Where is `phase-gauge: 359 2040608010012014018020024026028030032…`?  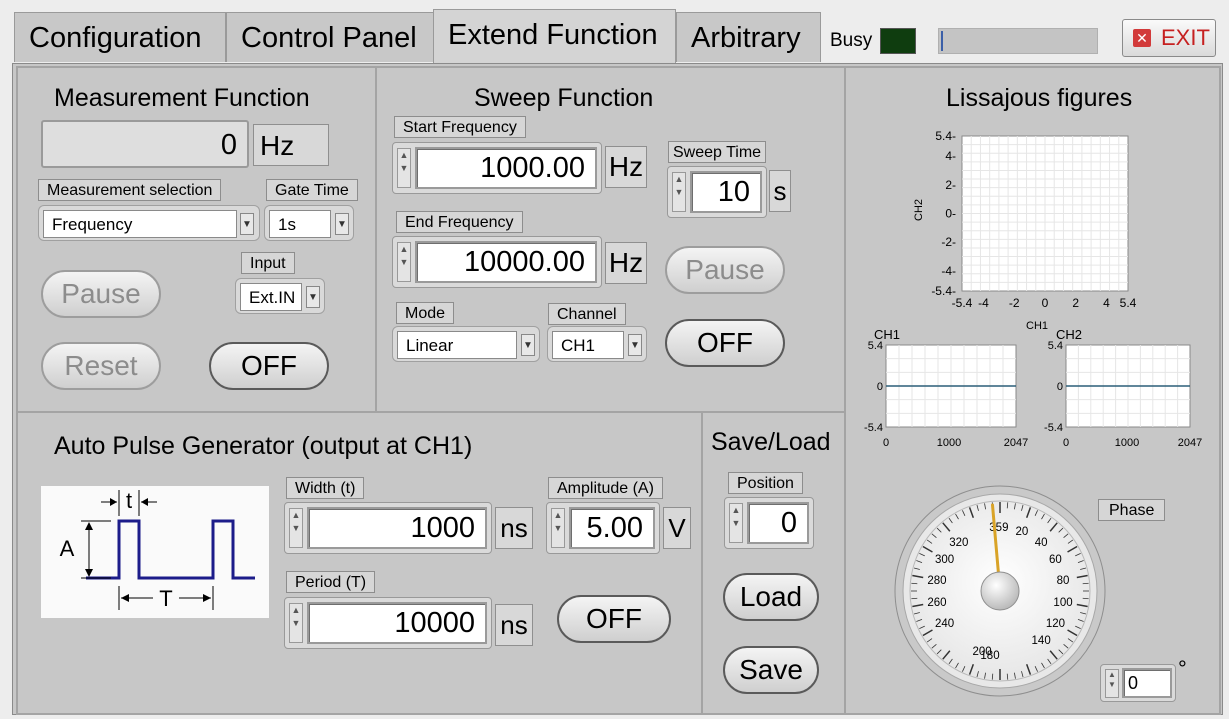
phase-gauge: 359 2040608010012014018020024026028030032… is located at coordinates (1000, 591).